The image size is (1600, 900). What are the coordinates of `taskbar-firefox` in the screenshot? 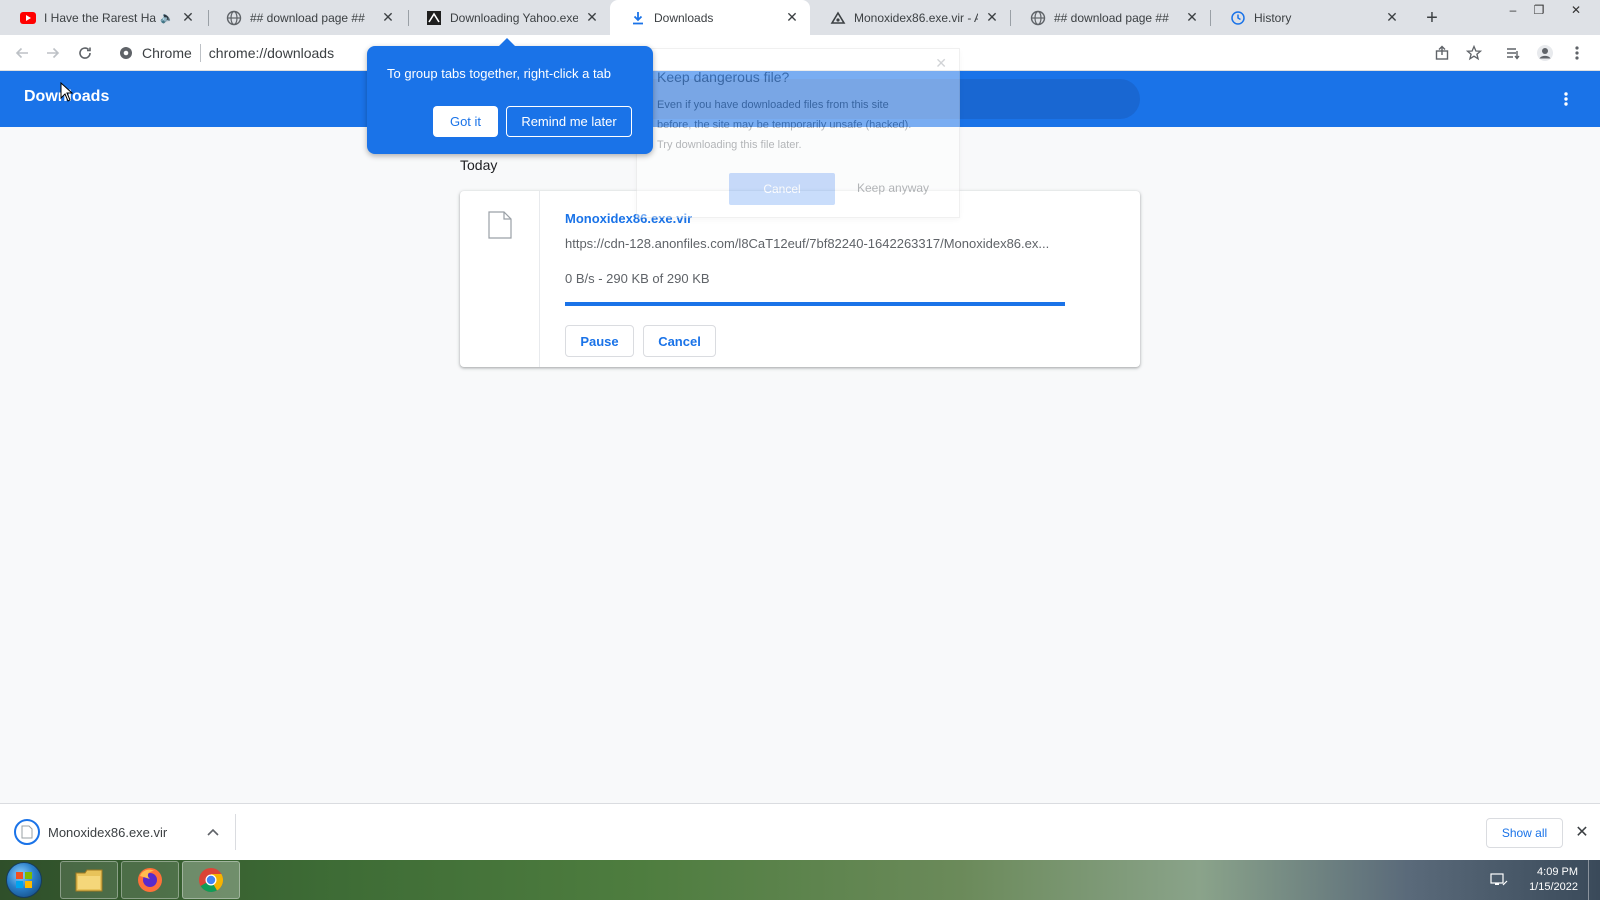 It's located at (150, 880).